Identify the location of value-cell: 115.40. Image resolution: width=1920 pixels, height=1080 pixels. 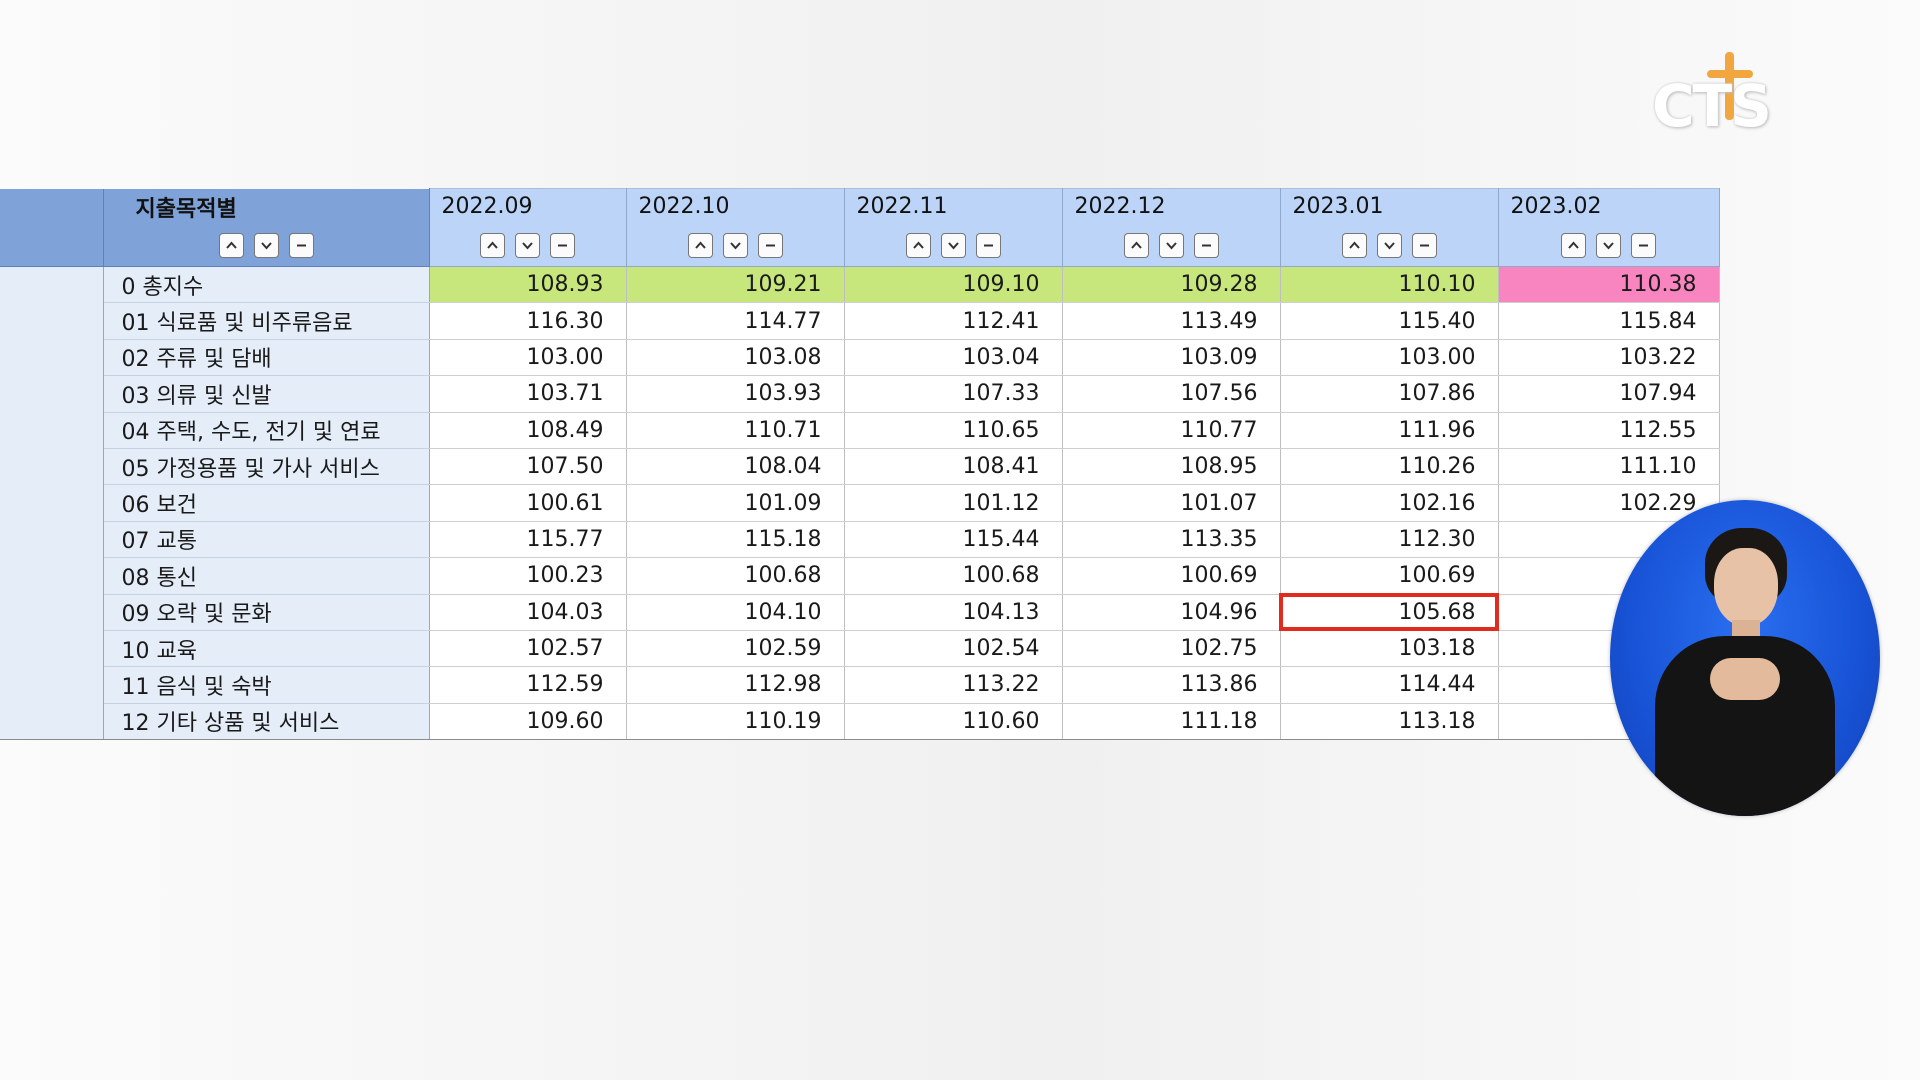
(1389, 321).